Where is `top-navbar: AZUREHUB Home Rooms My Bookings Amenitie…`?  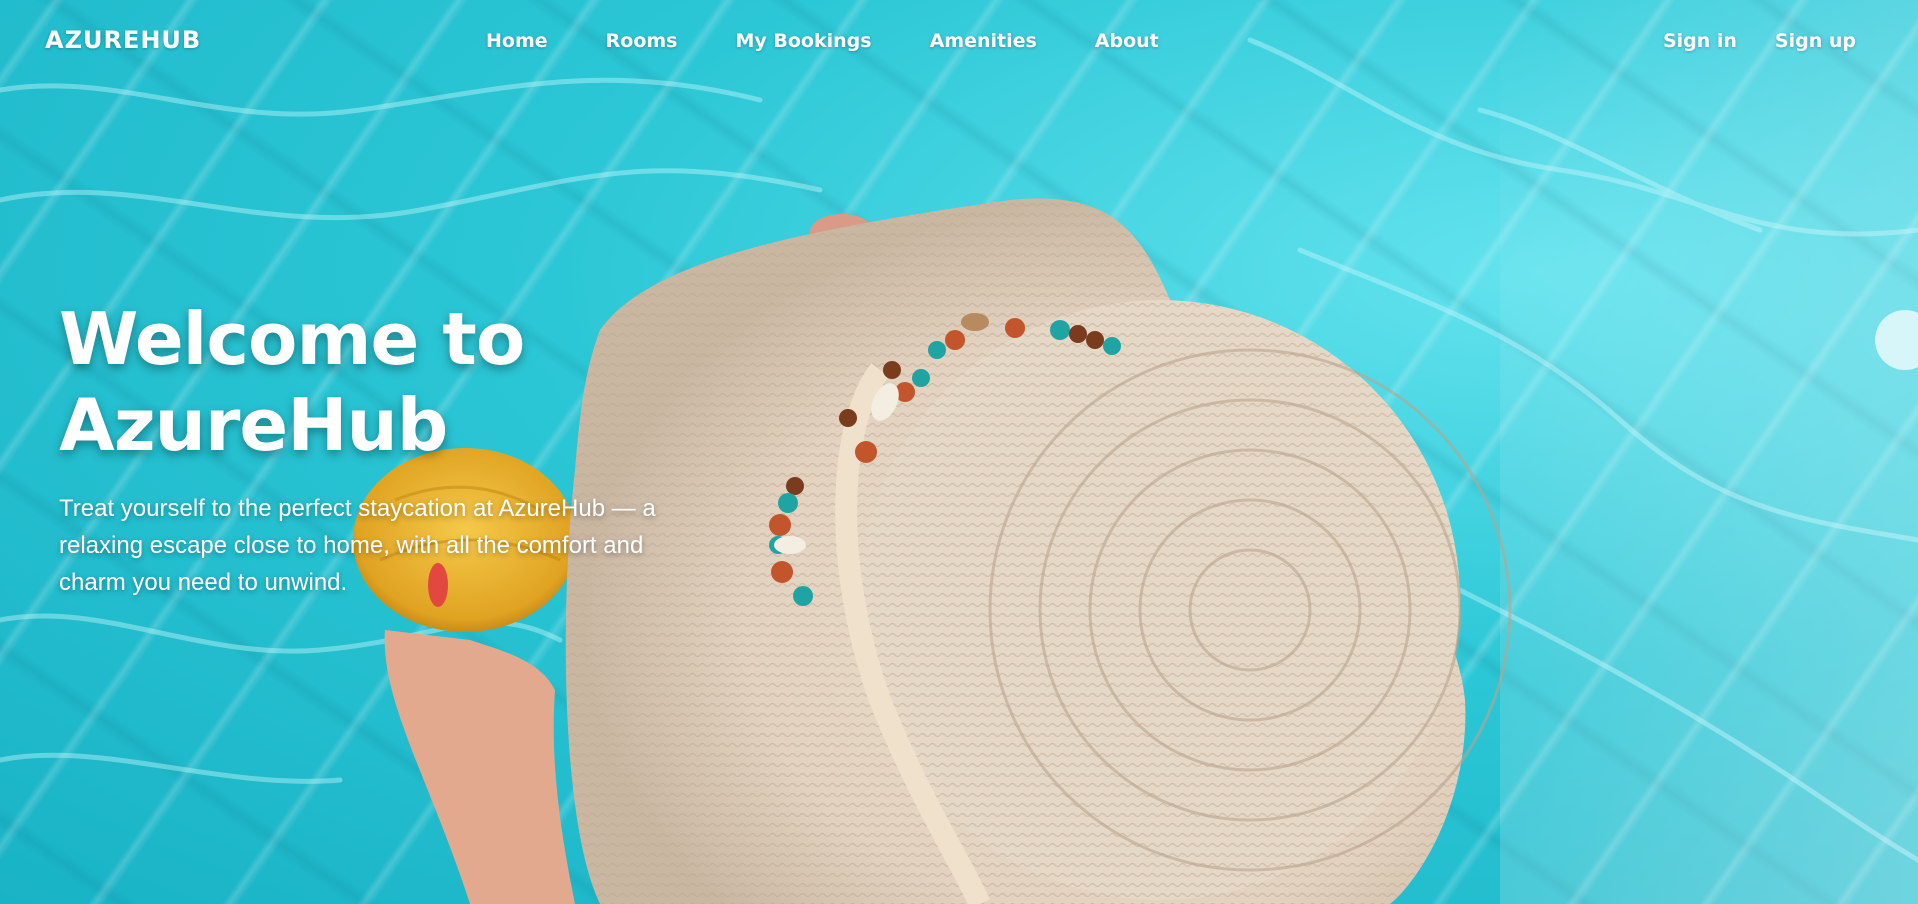 top-navbar: AZUREHUB Home Rooms My Bookings Amenitie… is located at coordinates (959, 42).